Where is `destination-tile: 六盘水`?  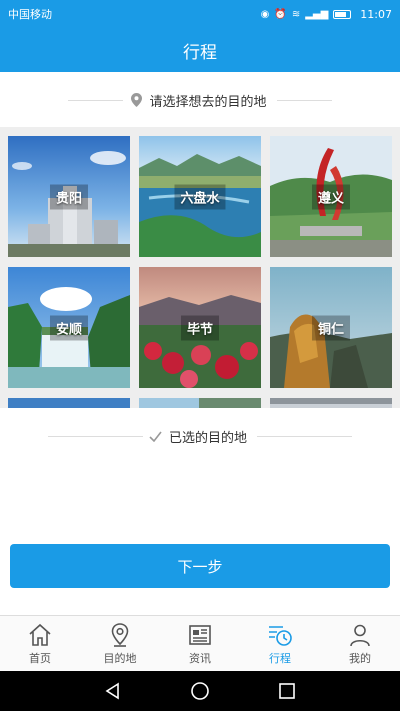
destination-tile: 六盘水 is located at coordinates (200, 196).